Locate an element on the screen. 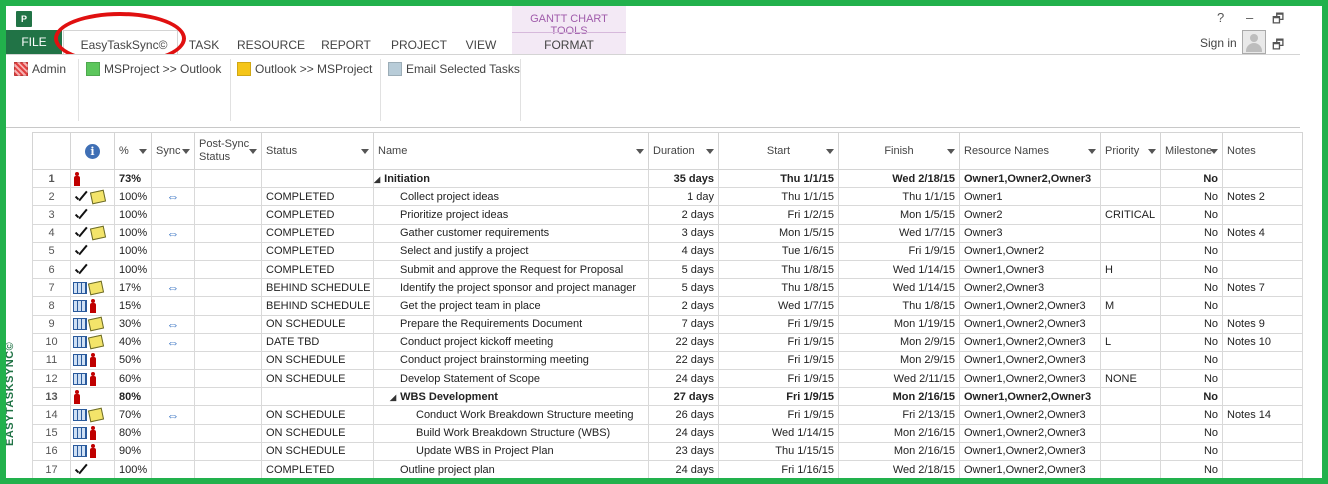 Image resolution: width=1328 pixels, height=484 pixels. row-number: 16 is located at coordinates (51, 451).